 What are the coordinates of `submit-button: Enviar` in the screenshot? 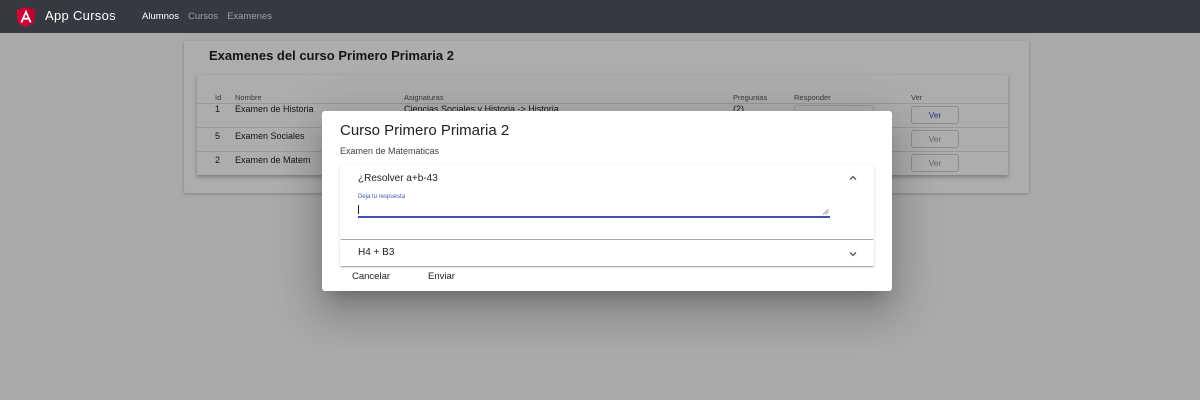 It's located at (441, 276).